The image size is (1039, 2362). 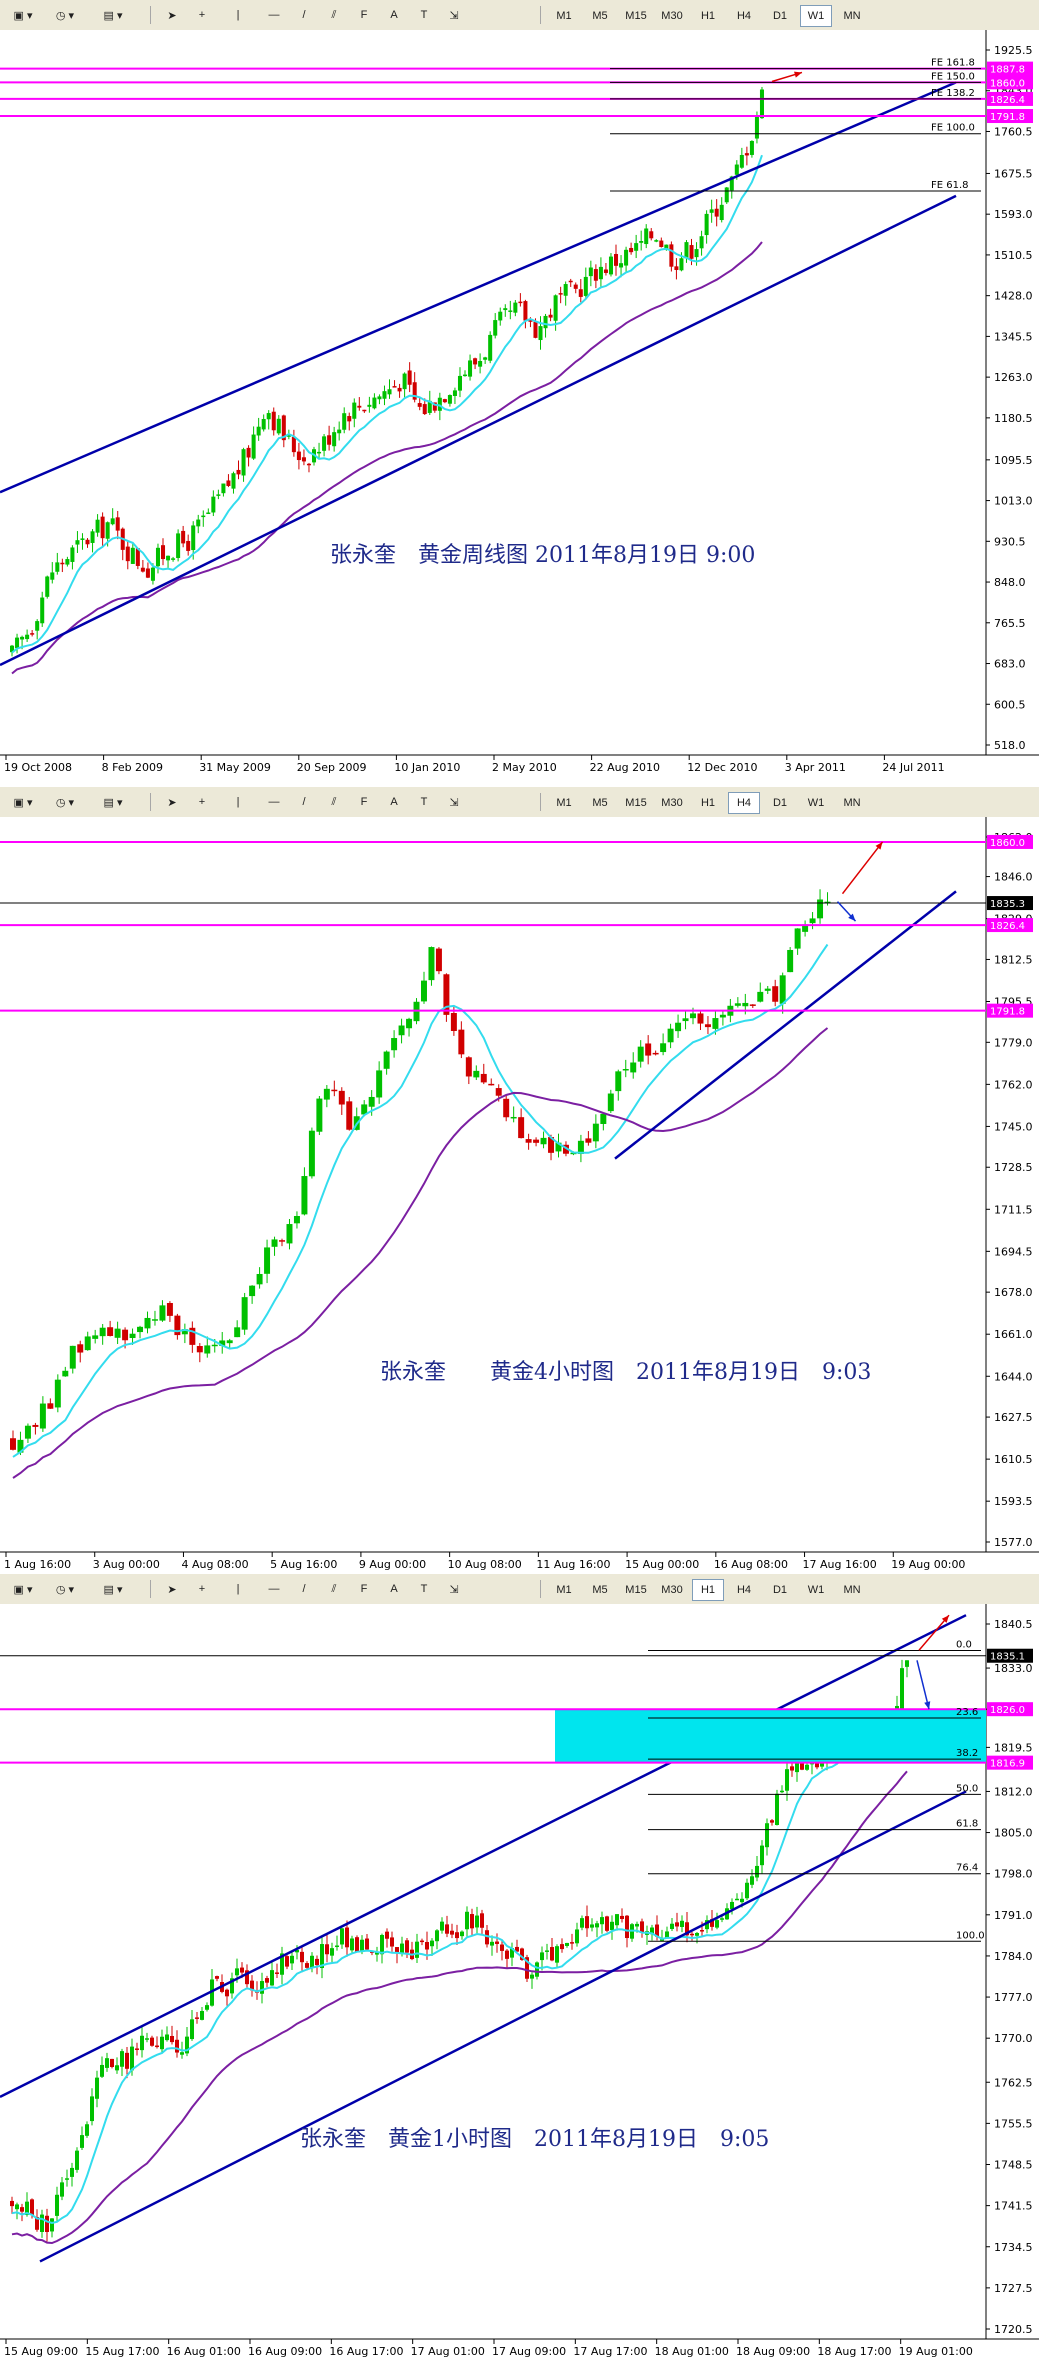 What do you see at coordinates (1010, 745) in the screenshot?
I see `y-tick-label: 518.0` at bounding box center [1010, 745].